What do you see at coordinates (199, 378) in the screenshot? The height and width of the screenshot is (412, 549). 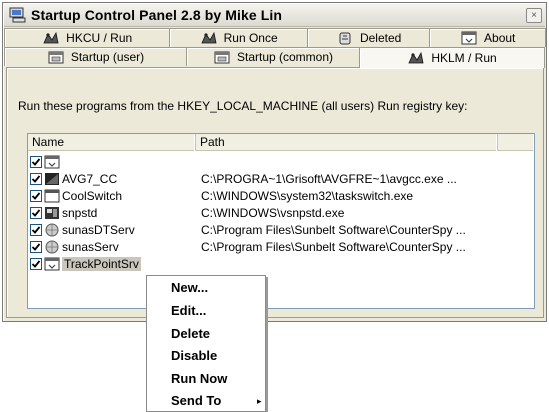 I see `menu-item-run-now: Run Now` at bounding box center [199, 378].